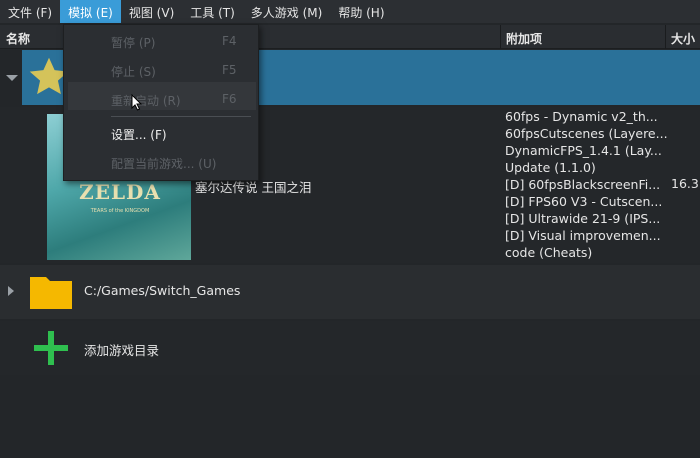  Describe the element at coordinates (120, 192) in the screenshot. I see `cover-logo: ZELDA` at that location.